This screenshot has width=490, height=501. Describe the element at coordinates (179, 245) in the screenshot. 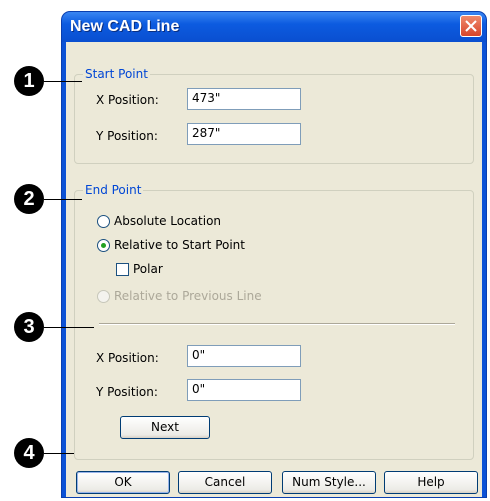

I see `relative-start-label: Relative to Start Point` at that location.